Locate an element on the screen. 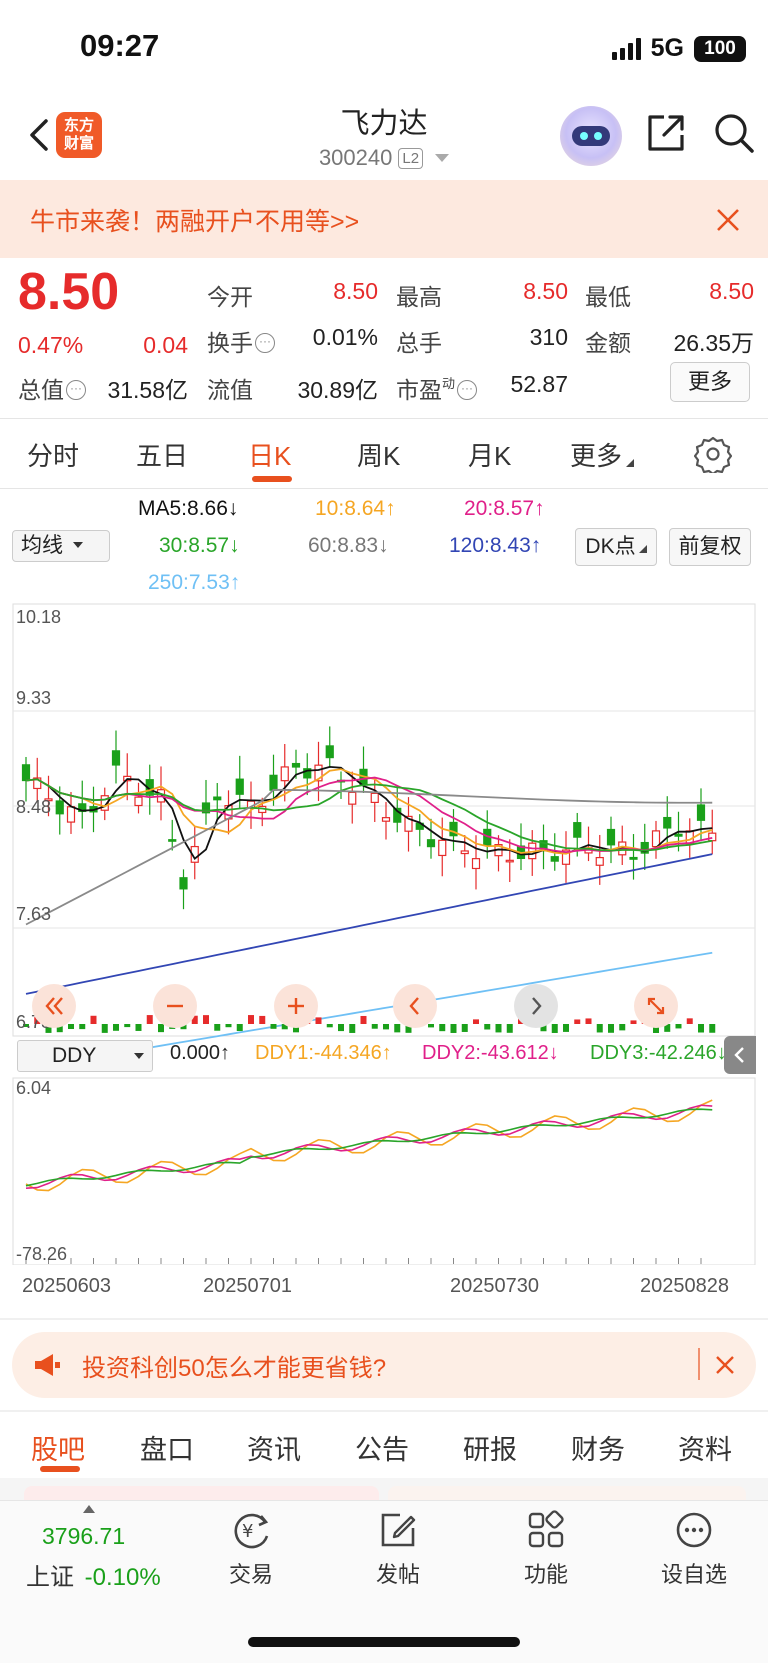 The height and width of the screenshot is (1663, 768). tab-daily-k: 日K is located at coordinates (269, 454).